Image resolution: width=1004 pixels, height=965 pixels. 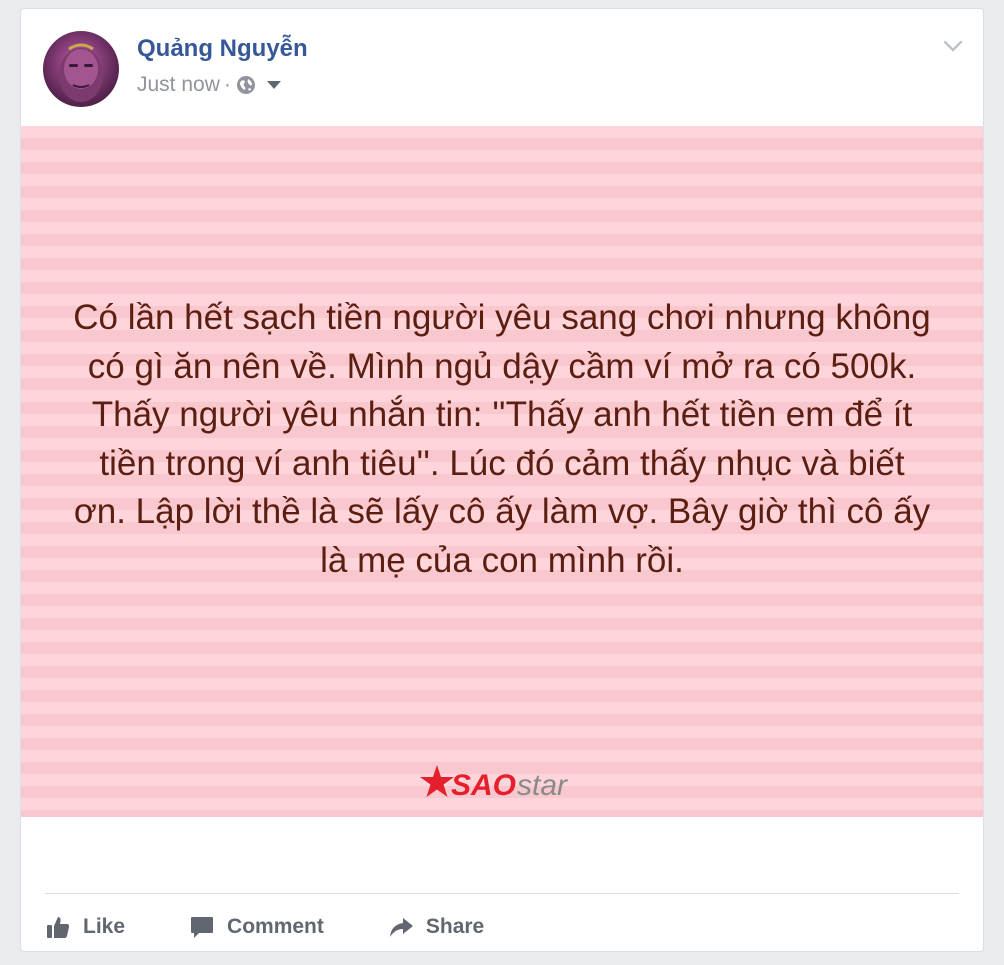 I want to click on saostar-logo: SAO star, so click(x=503, y=785).